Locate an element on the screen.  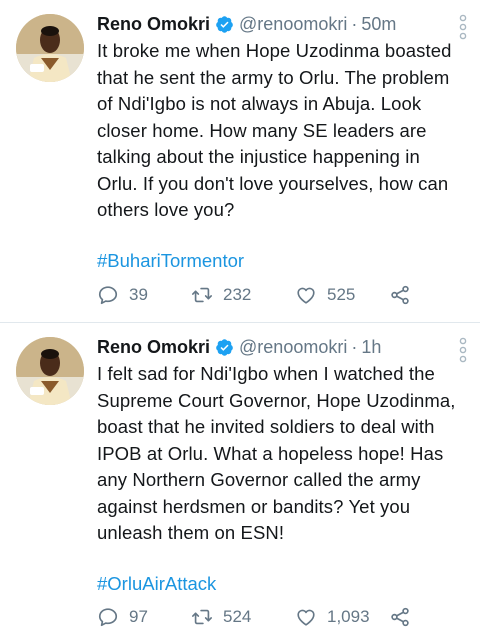
like-count: 1,093 is located at coordinates (348, 616).